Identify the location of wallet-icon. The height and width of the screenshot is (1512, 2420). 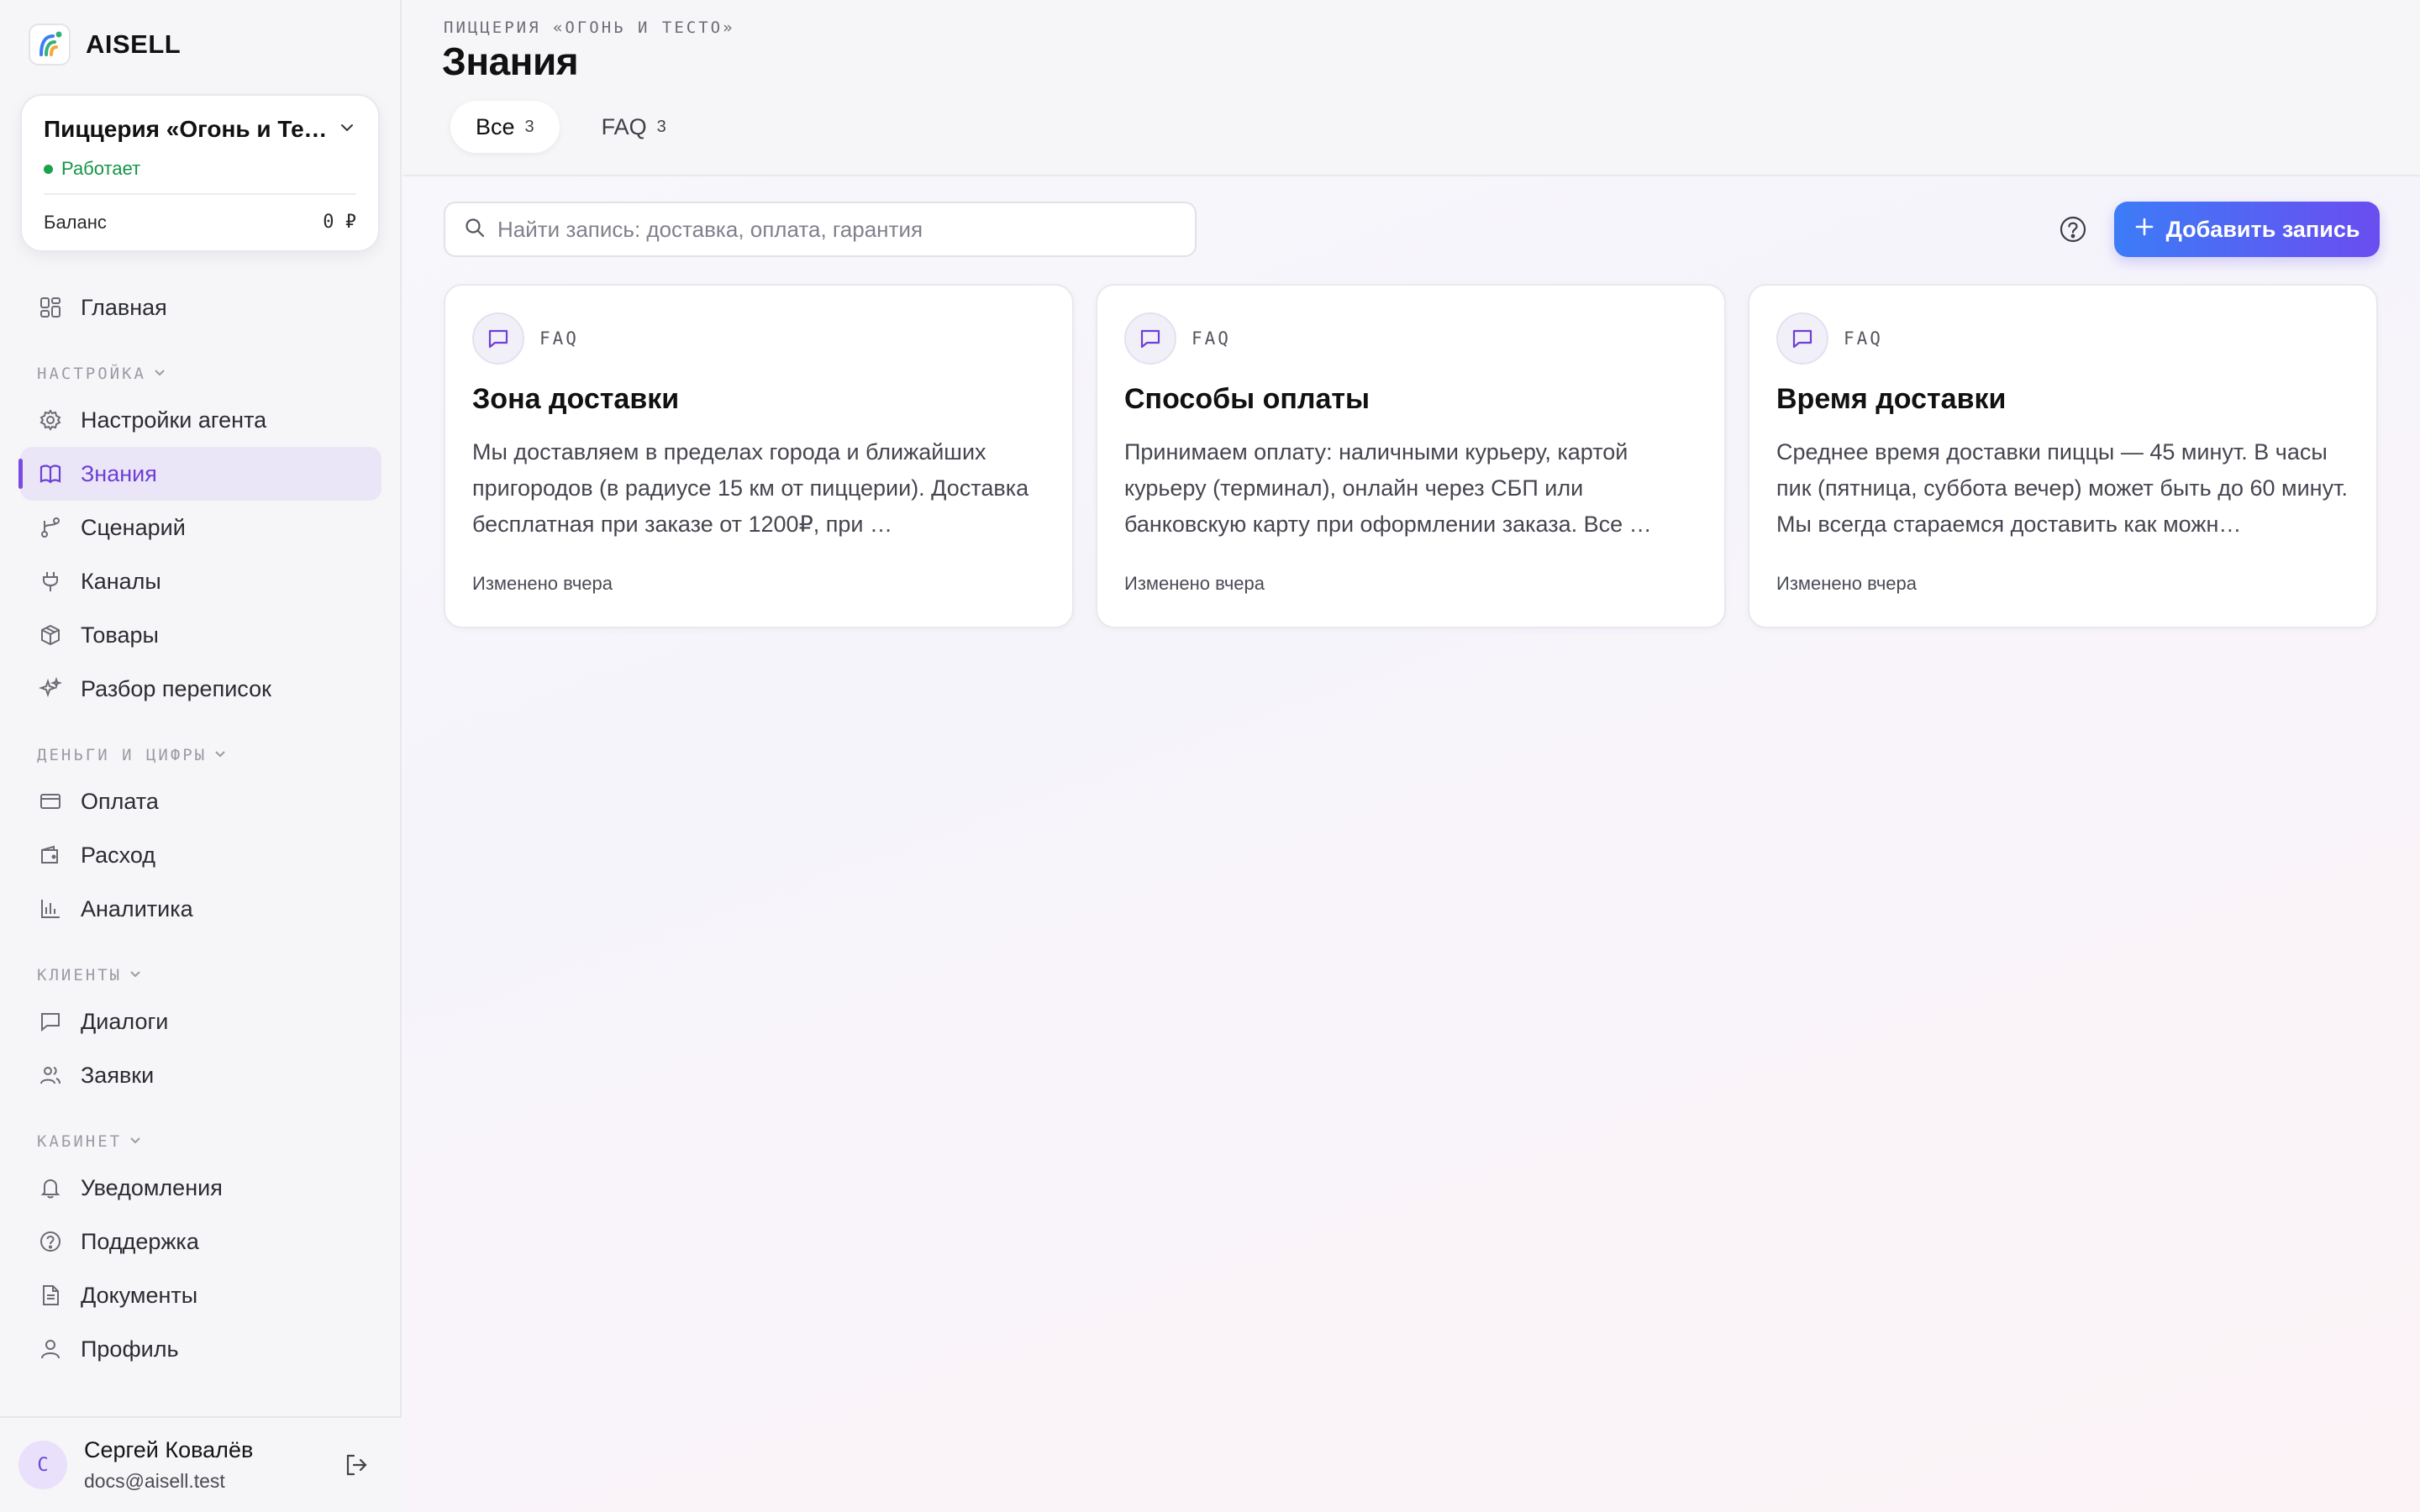
(51, 855).